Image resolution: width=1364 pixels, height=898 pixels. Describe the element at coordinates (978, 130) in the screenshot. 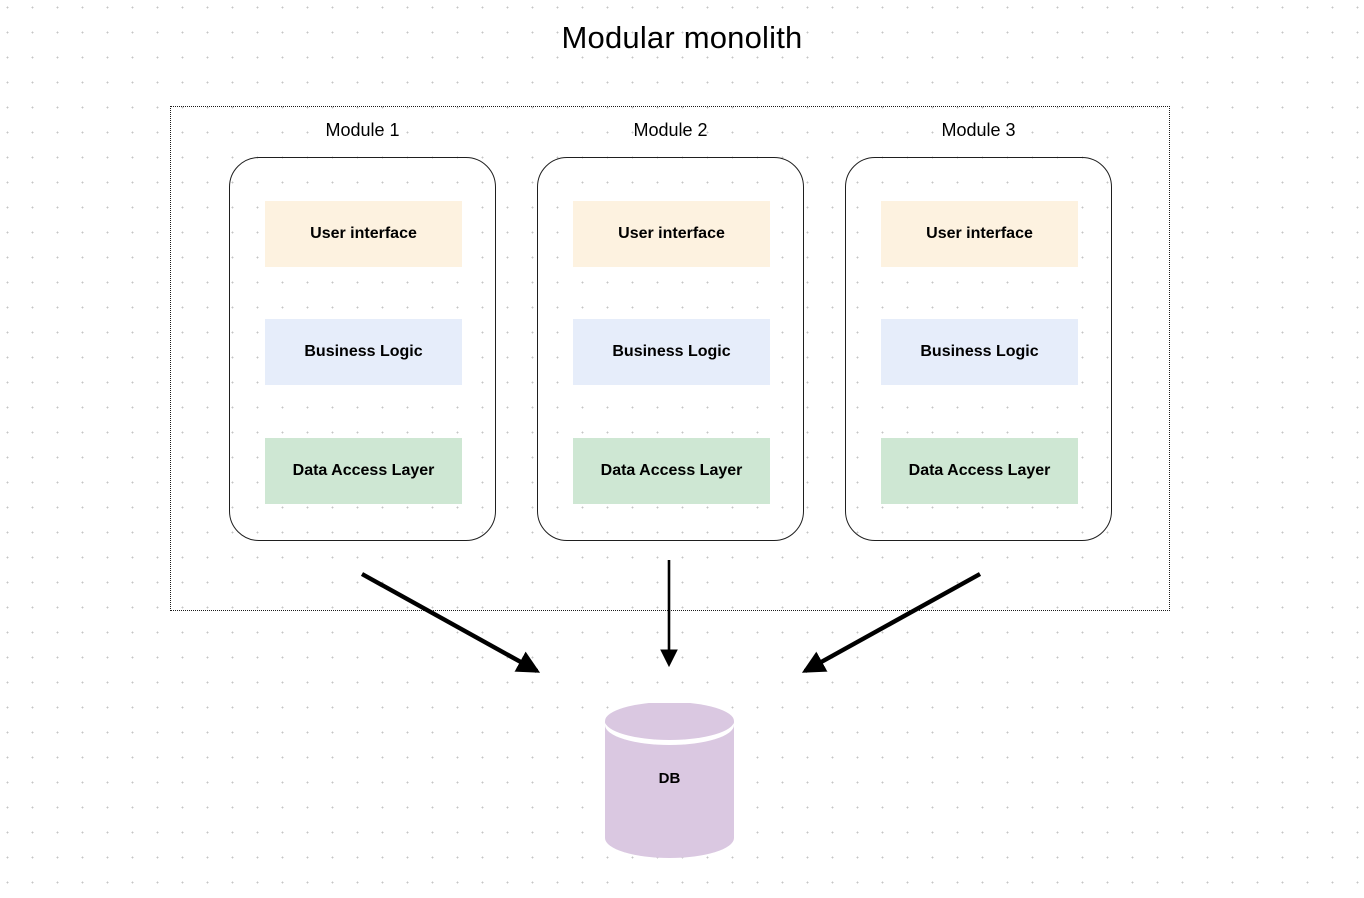

I see `module-3-label: Module 3` at that location.